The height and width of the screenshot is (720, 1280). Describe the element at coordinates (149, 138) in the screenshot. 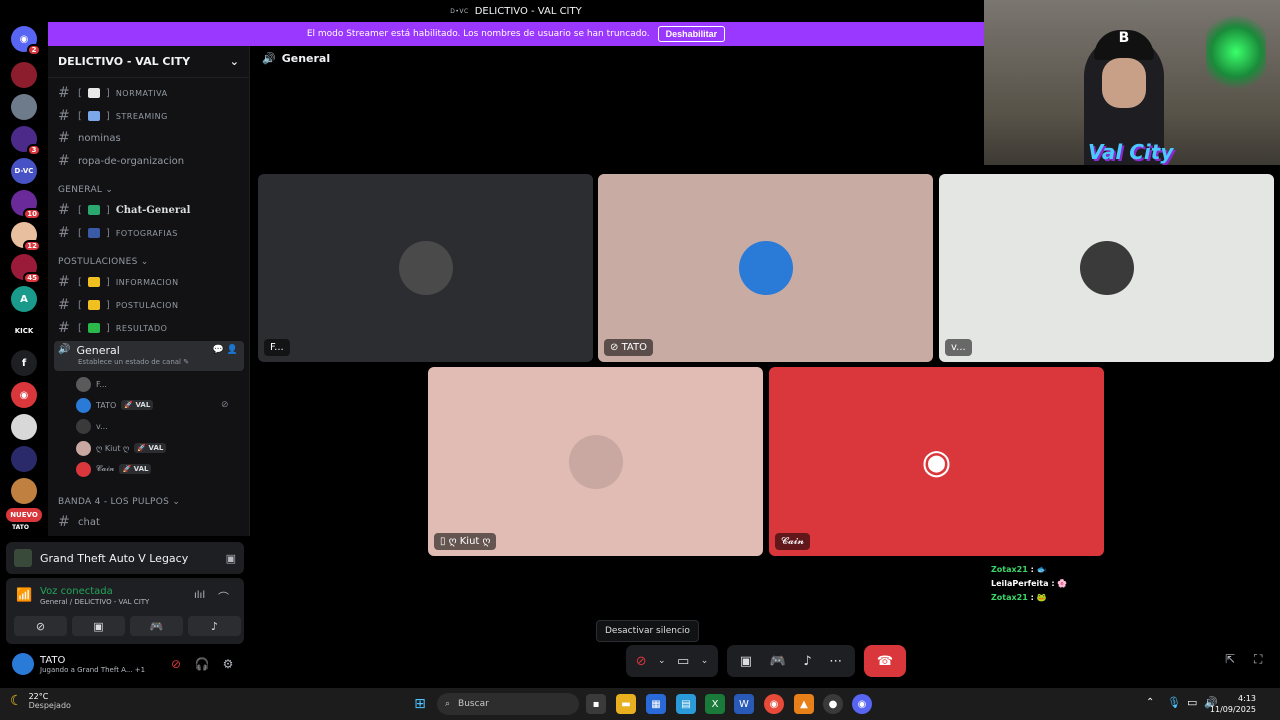

I see `channel-item: # nominas` at that location.